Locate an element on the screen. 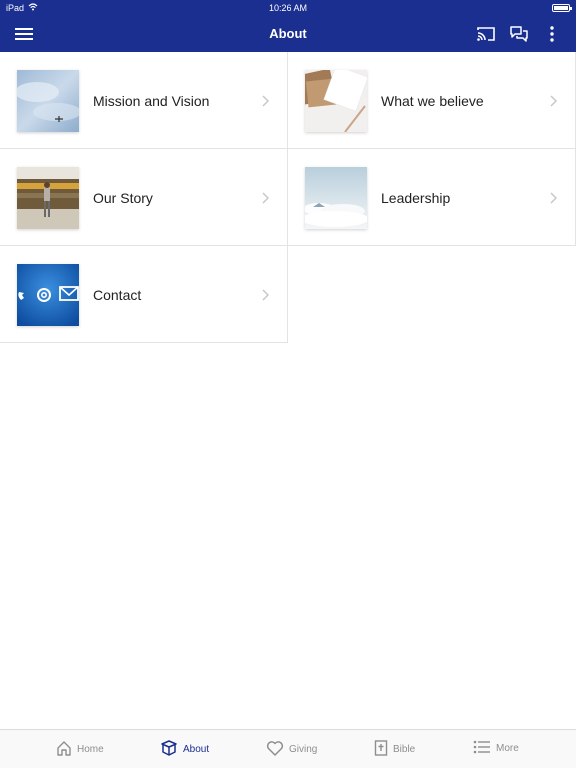  tab-label: Bible is located at coordinates (404, 749).